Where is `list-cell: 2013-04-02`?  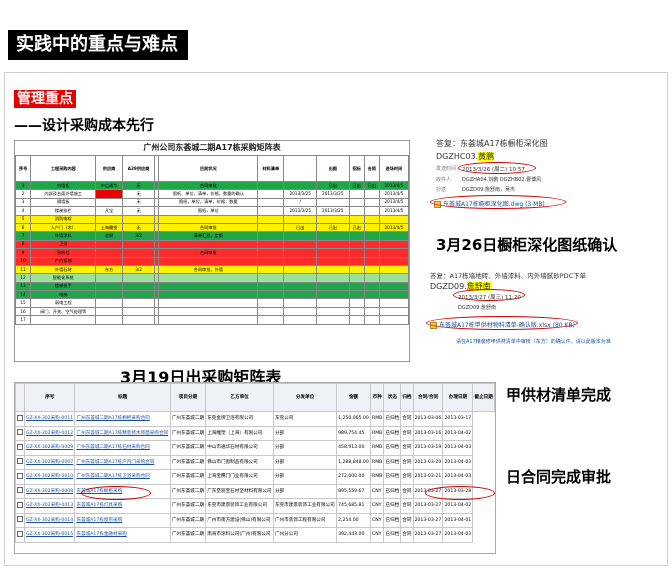 list-cell: 2013-04-02 is located at coordinates (458, 433).